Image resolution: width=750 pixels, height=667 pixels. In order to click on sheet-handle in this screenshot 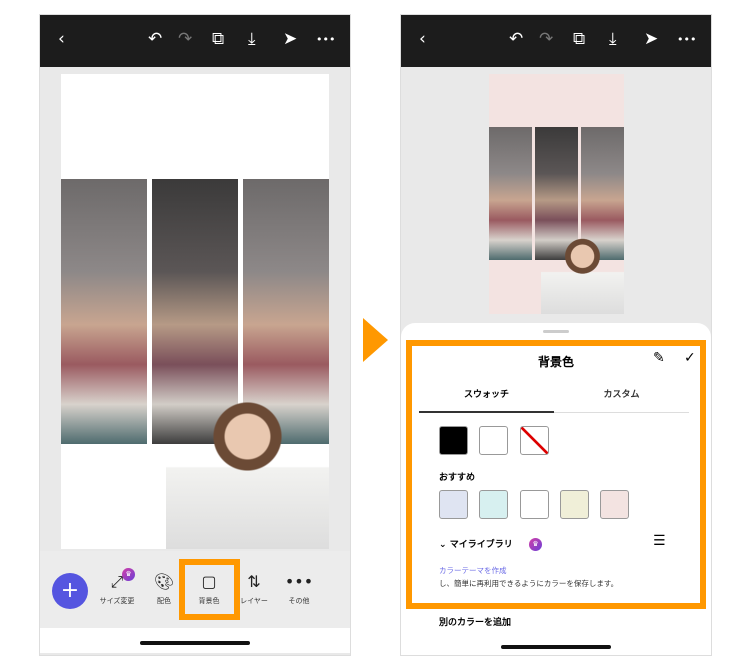, I will do `click(556, 331)`.